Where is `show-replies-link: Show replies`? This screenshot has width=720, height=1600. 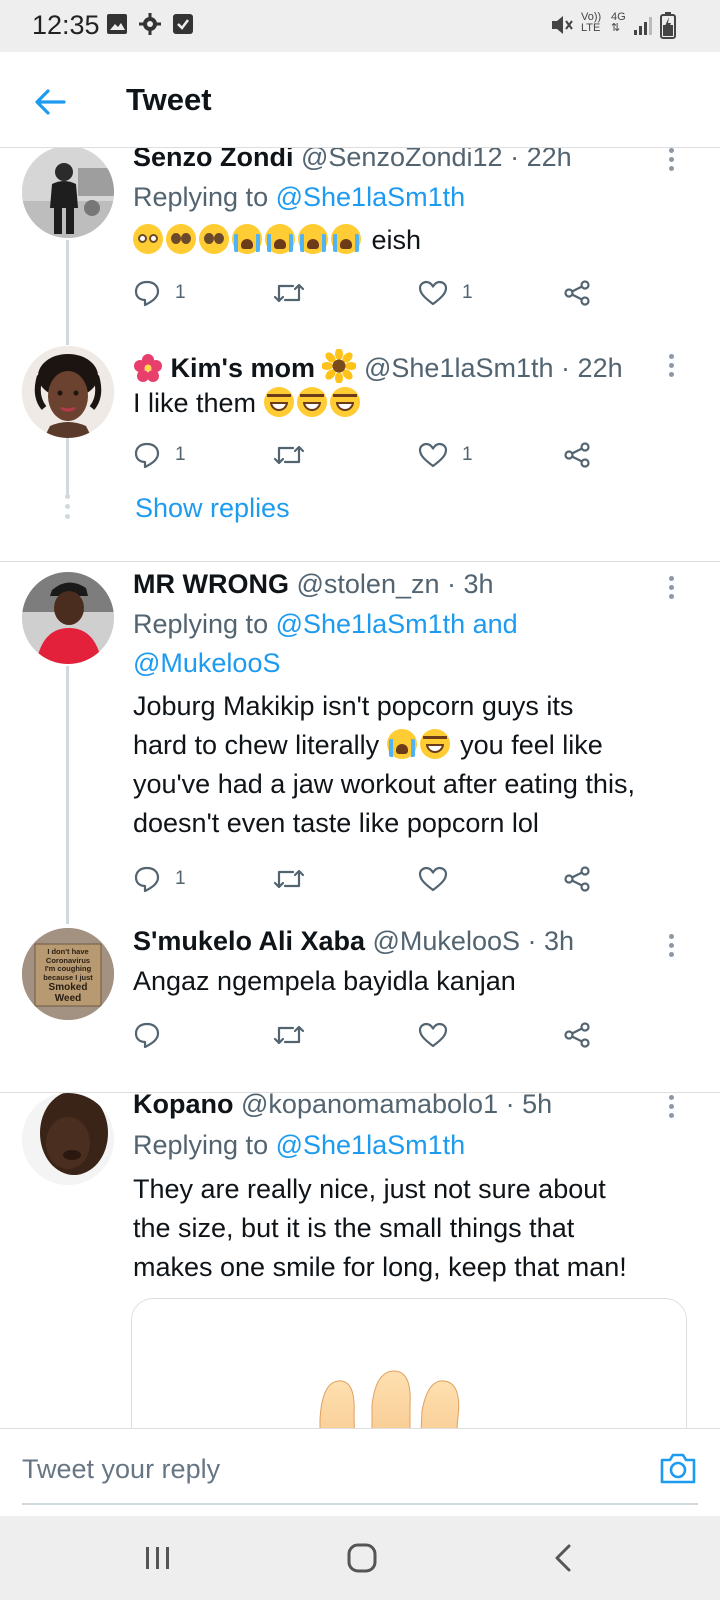
show-replies-link: Show replies is located at coordinates (212, 508).